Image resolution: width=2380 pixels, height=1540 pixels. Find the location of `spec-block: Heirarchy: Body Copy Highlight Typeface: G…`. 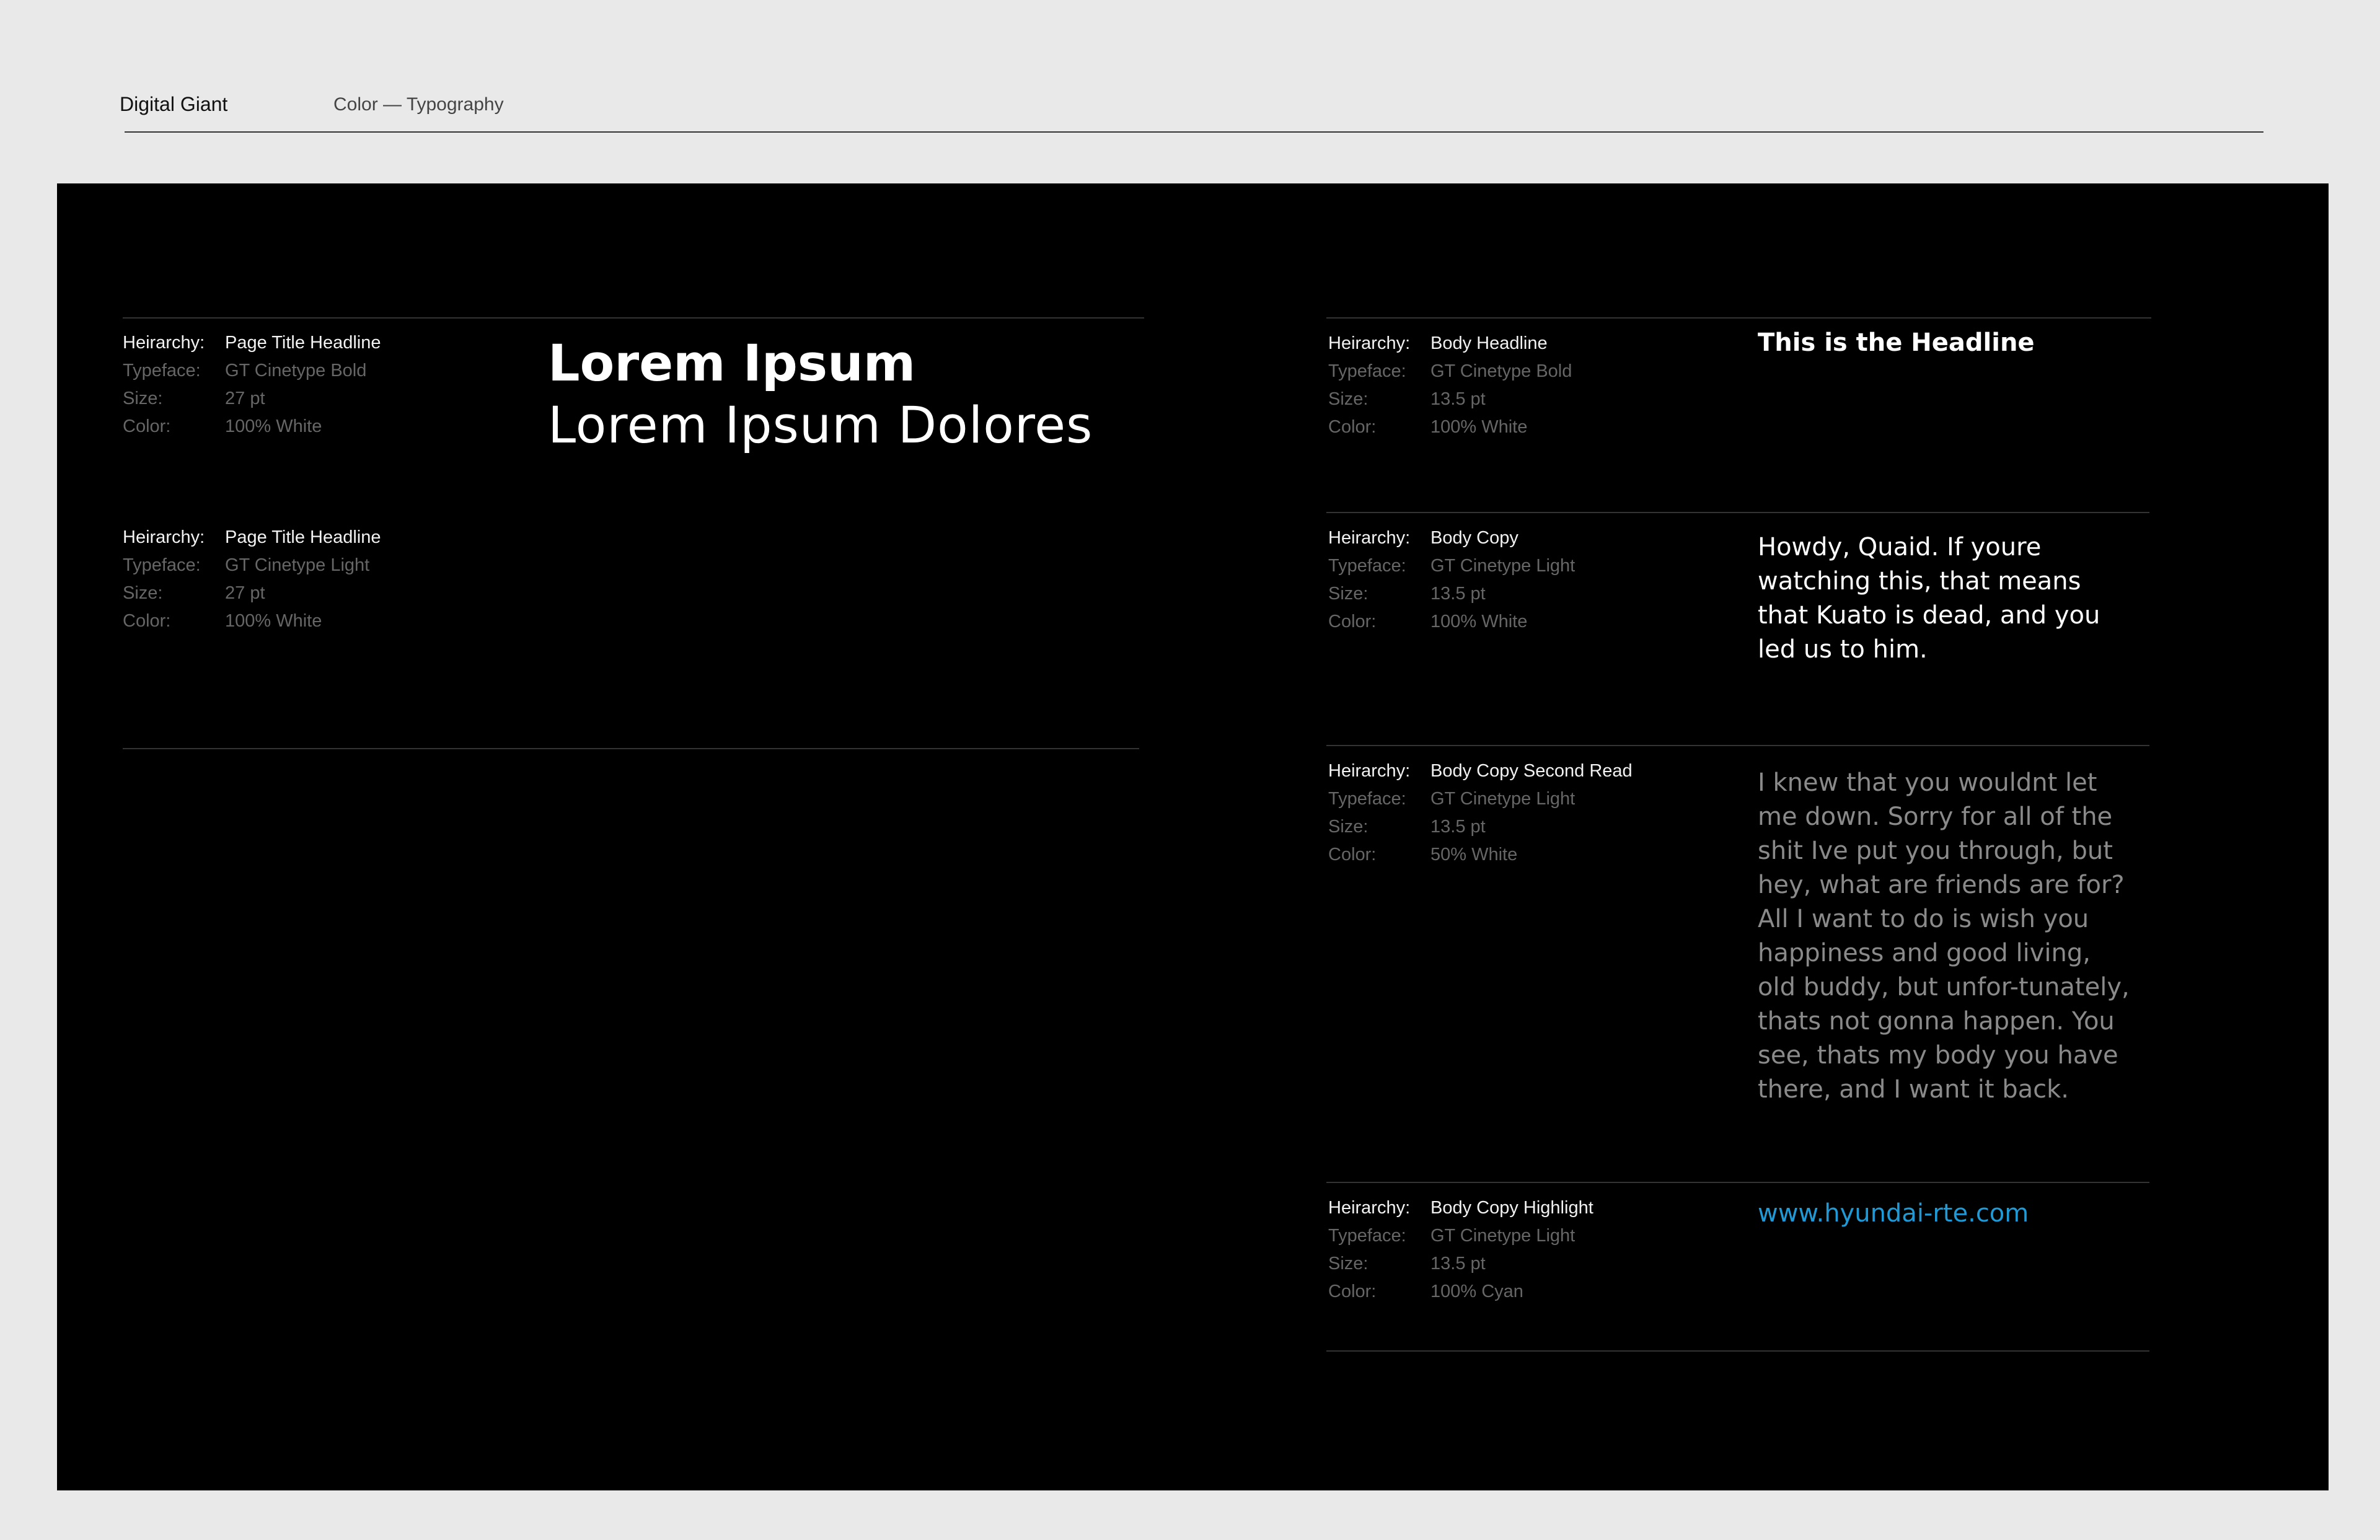

spec-block: Heirarchy: Body Copy Highlight Typeface: G… is located at coordinates (1460, 1250).